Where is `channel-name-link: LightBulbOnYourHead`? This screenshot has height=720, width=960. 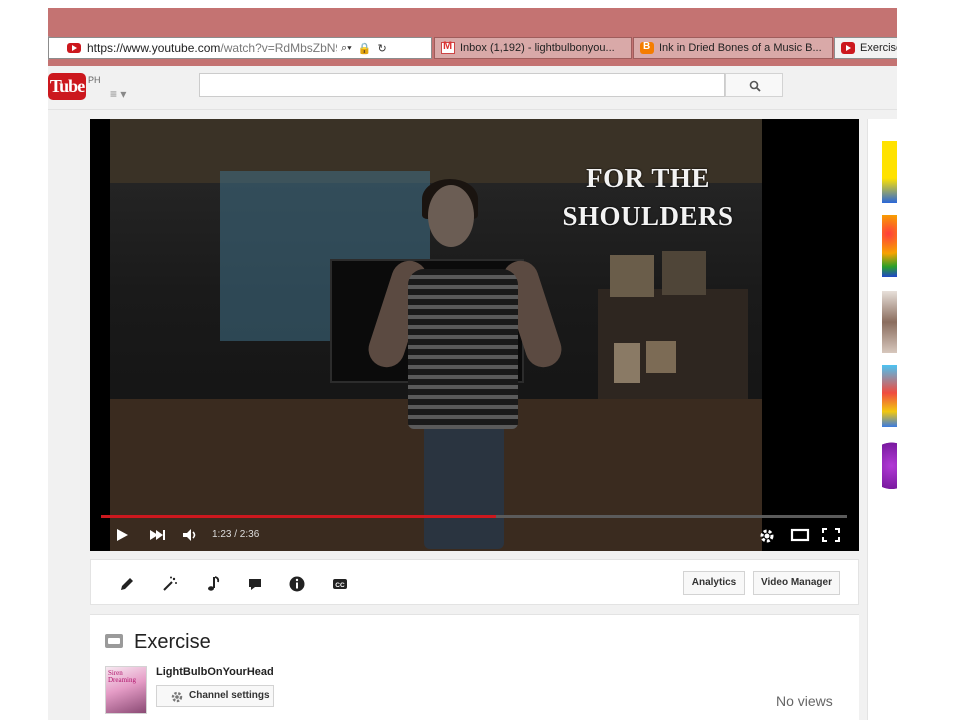 channel-name-link: LightBulbOnYourHead is located at coordinates (215, 672).